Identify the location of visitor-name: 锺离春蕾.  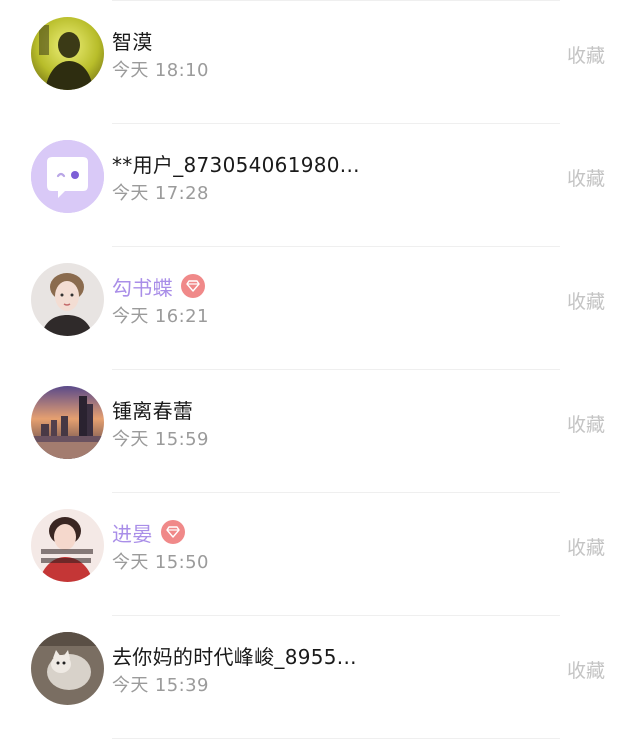
(152, 409).